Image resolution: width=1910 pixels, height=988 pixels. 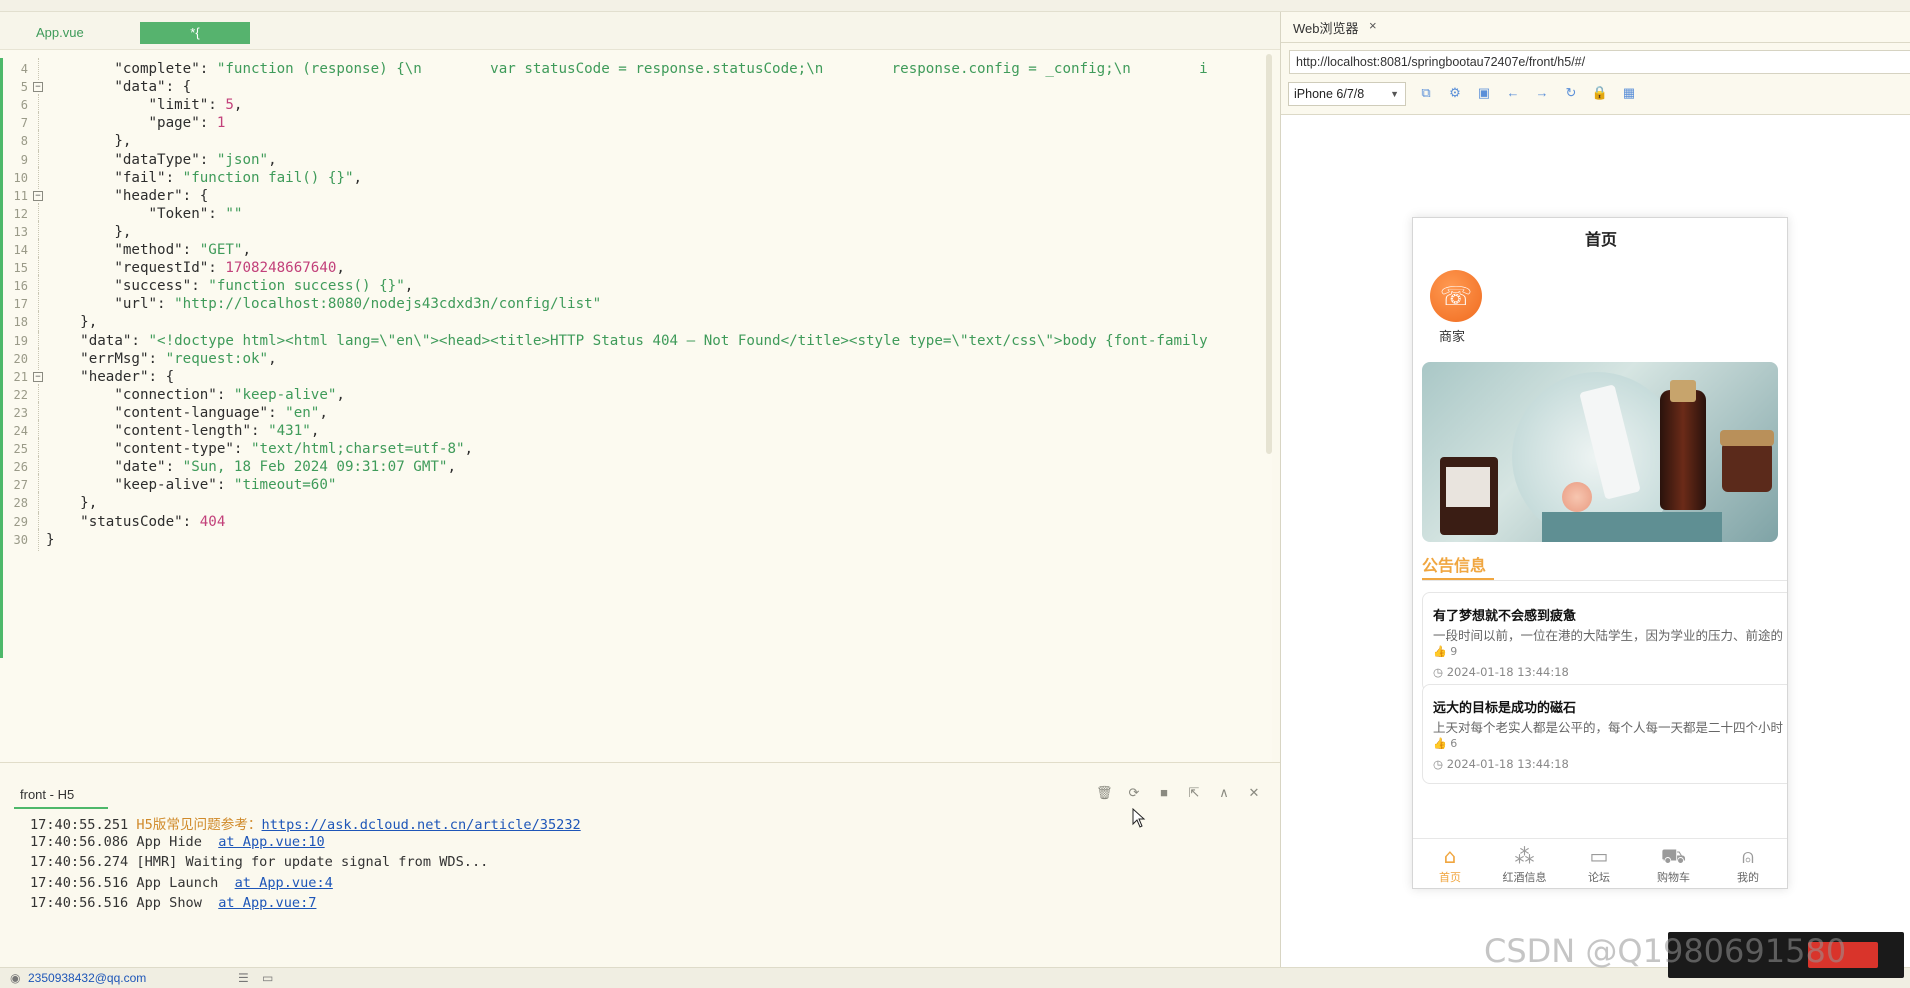 I want to click on open-external-icon: ⧉, so click(x=1426, y=93).